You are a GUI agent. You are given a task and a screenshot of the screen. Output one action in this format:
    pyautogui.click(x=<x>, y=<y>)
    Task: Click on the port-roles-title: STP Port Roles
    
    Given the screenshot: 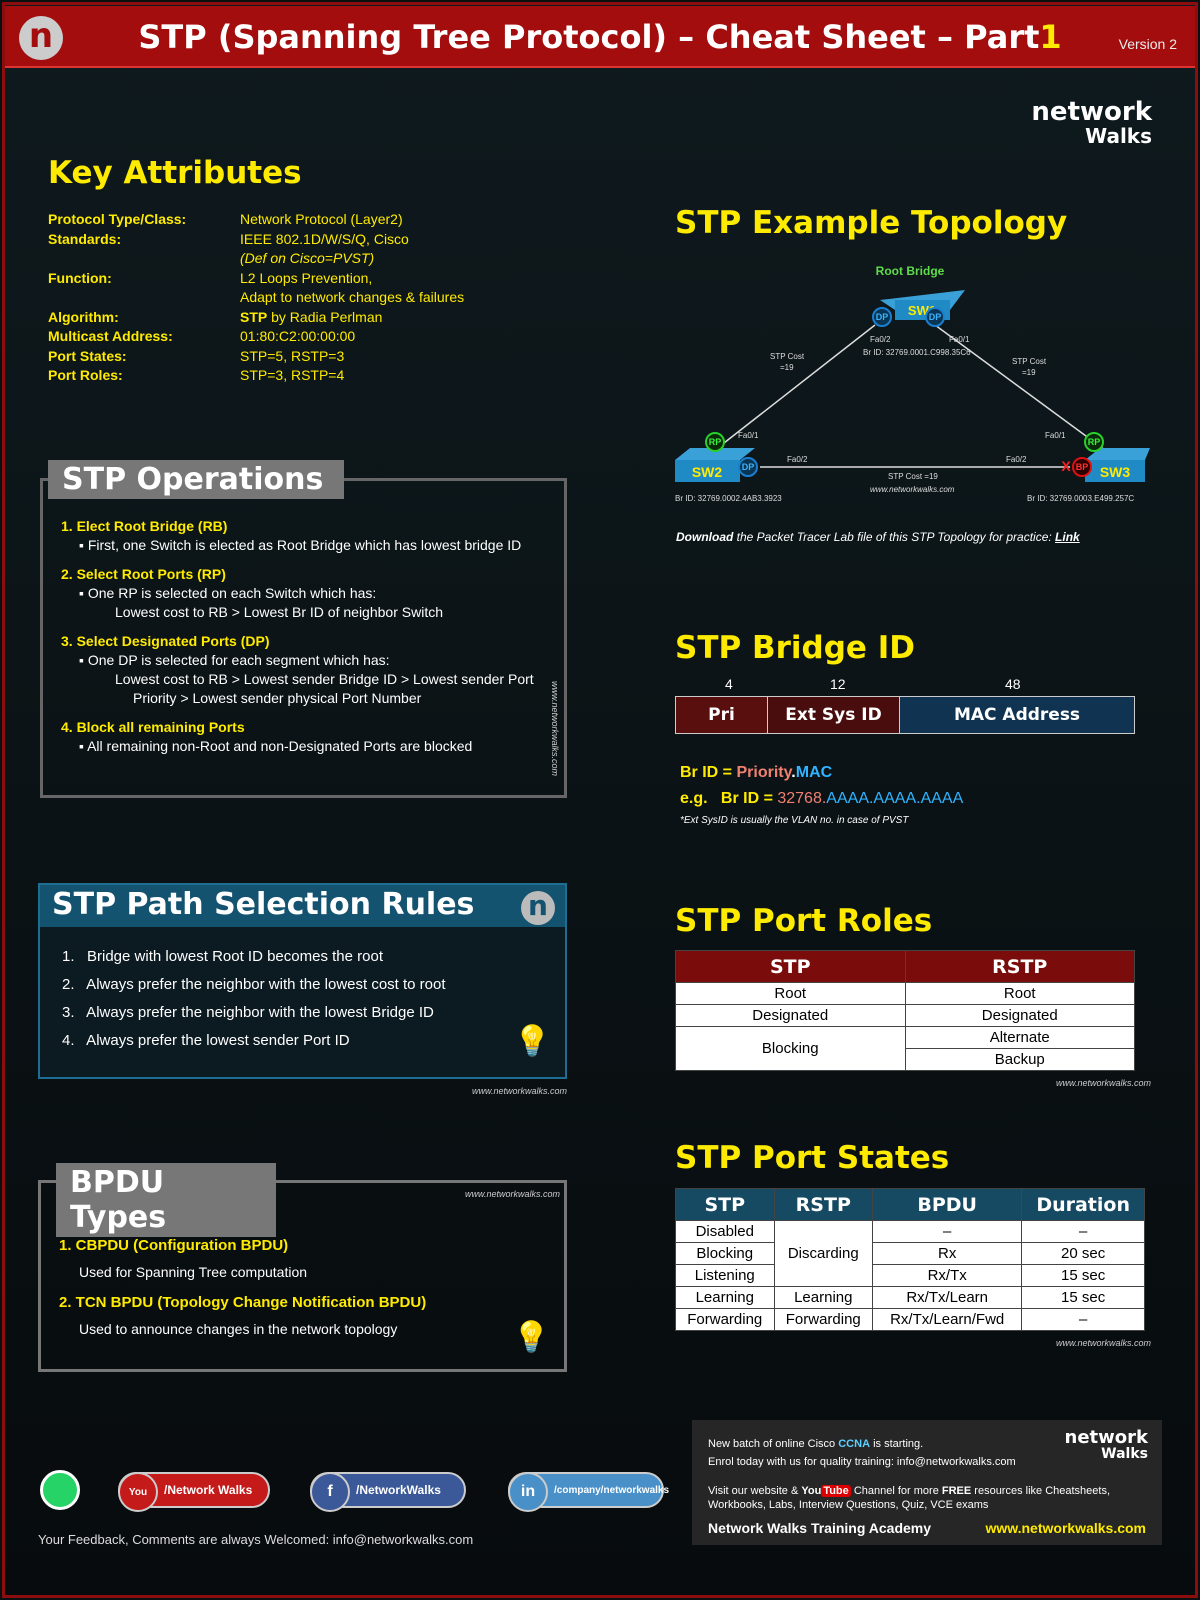 What is the action you would take?
    pyautogui.click(x=804, y=921)
    